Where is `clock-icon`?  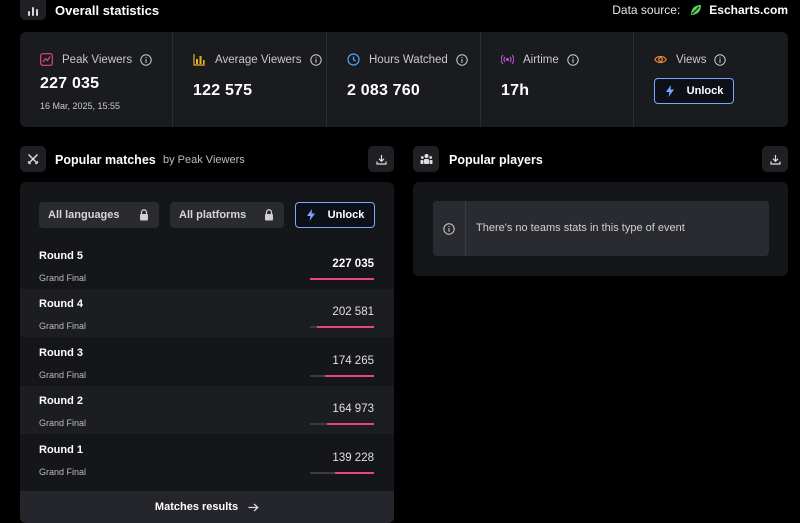 clock-icon is located at coordinates (353, 59).